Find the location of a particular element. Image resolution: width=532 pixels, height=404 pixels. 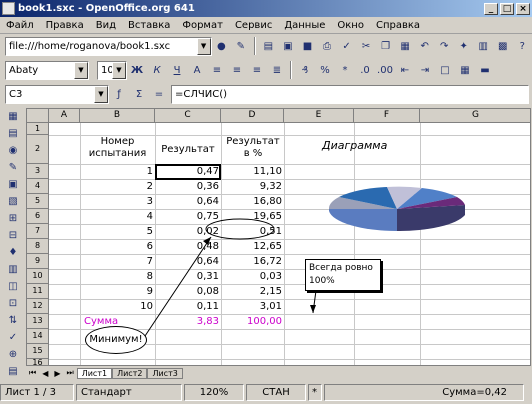

menu-edit: Правка is located at coordinates (65, 25).